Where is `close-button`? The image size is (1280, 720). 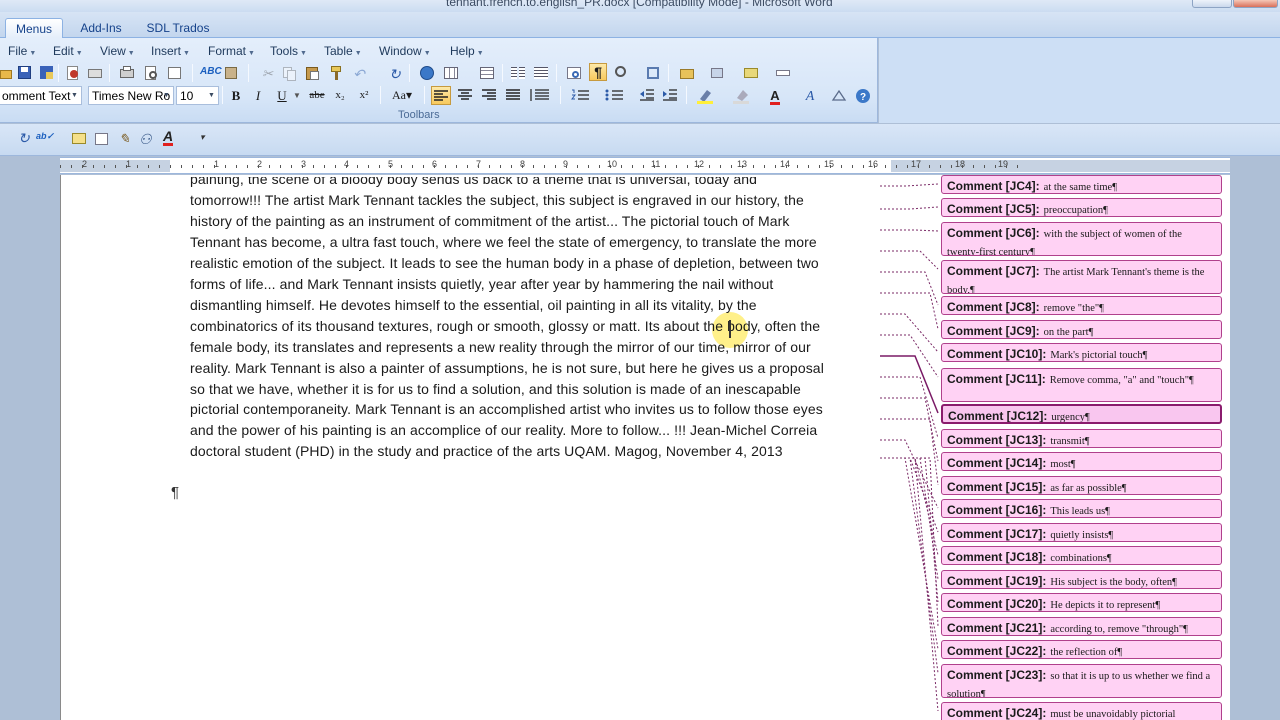 close-button is located at coordinates (1255, 4).